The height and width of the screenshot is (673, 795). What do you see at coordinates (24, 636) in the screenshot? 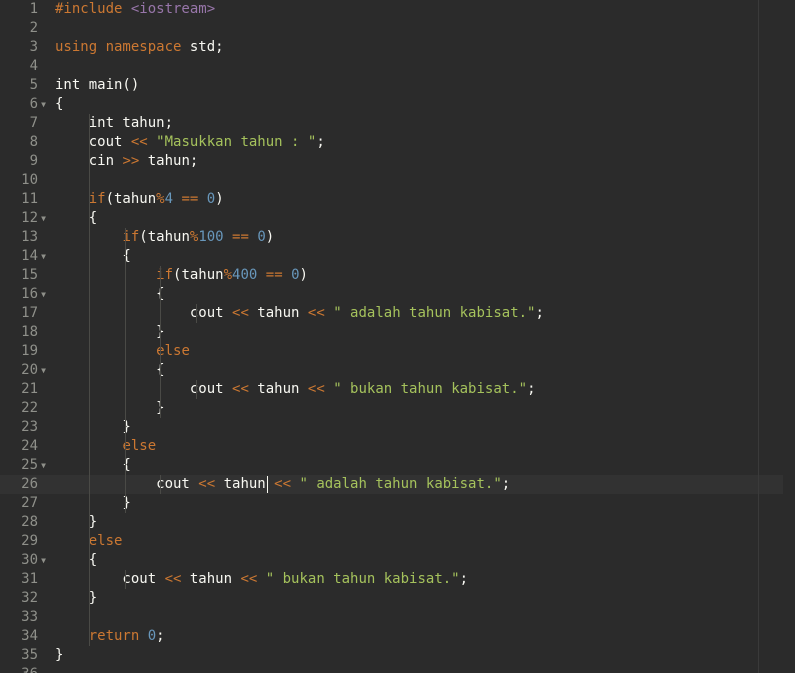
I see `line-number: 34` at bounding box center [24, 636].